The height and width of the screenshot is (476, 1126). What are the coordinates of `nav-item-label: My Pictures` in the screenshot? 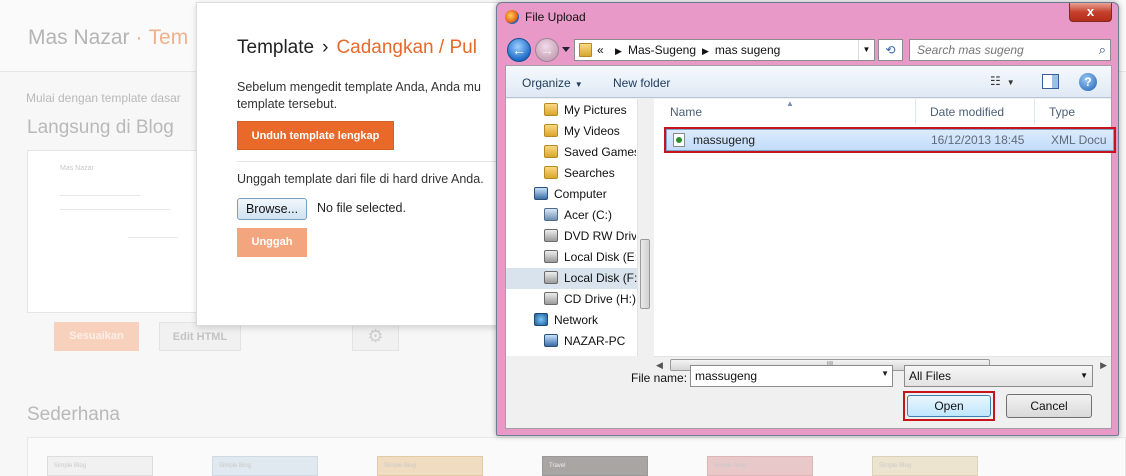 It's located at (595, 110).